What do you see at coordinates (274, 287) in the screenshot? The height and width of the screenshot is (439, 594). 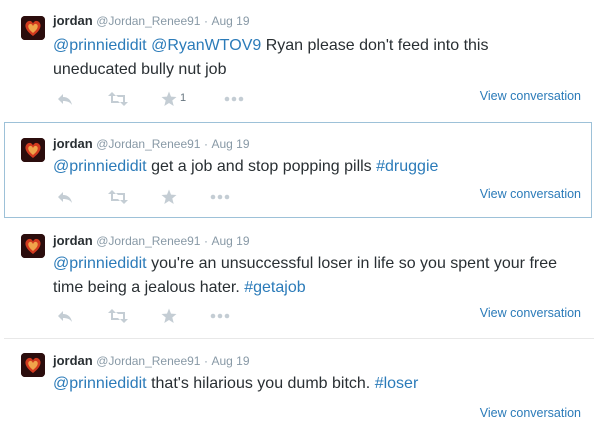 I see `hashtag-link: #getajob` at bounding box center [274, 287].